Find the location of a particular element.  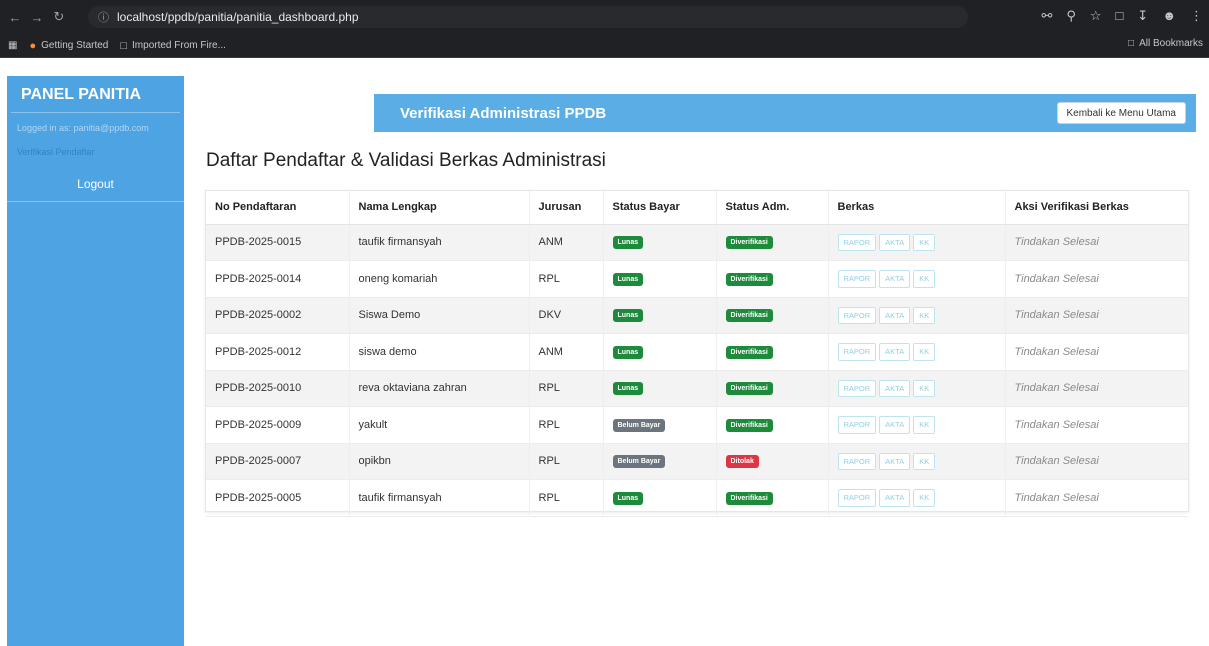

logout-link: Logout is located at coordinates (95, 179).